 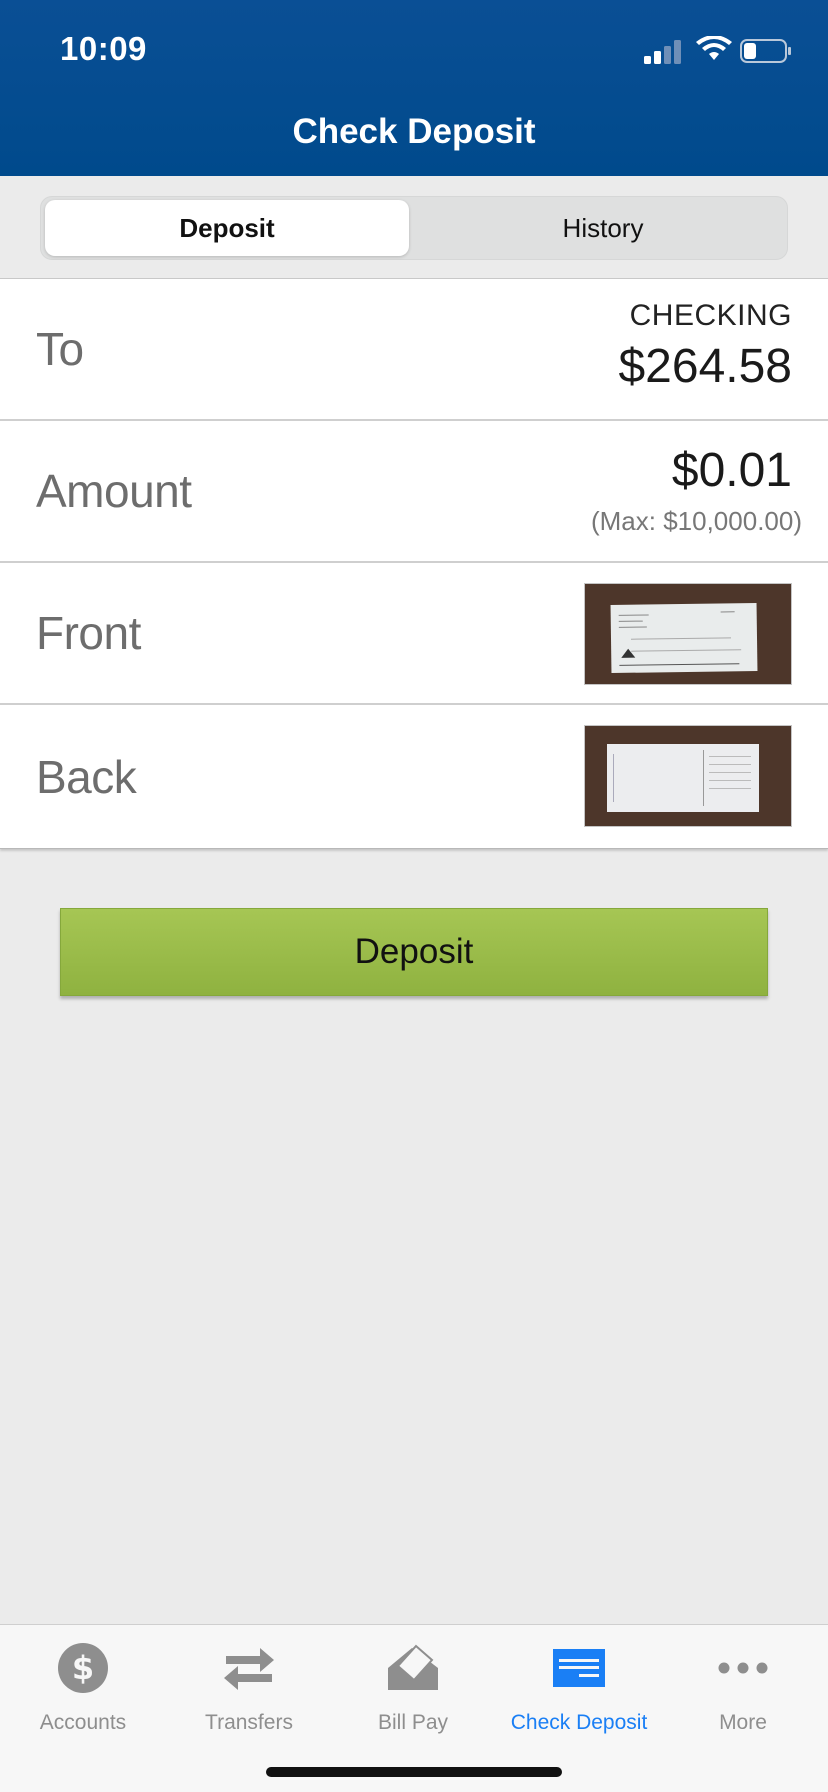 I want to click on cellular-signal-icon, so click(x=662, y=52).